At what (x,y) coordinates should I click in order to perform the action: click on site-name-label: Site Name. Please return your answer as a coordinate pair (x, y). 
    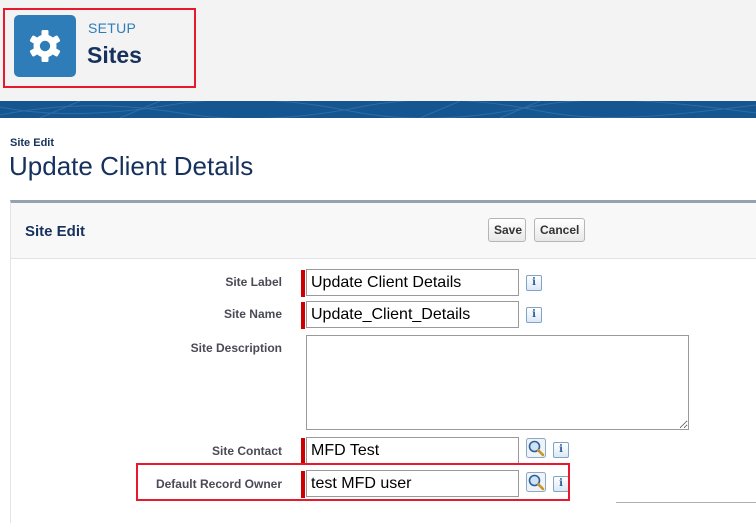
    Looking at the image, I should click on (252, 314).